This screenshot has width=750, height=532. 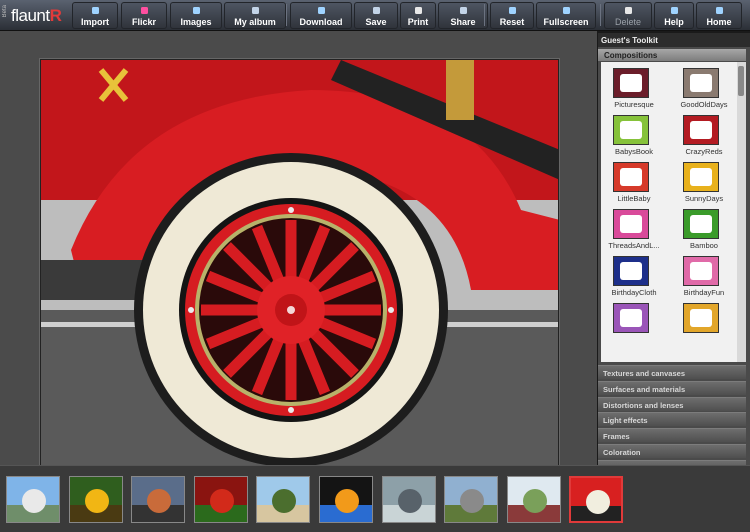 I want to click on composition-item: Bamboo, so click(x=702, y=231).